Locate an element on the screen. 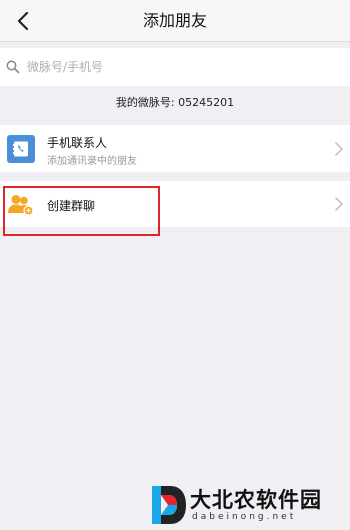 This screenshot has height=530, width=350. create-group-chat-item: 创建群聊 is located at coordinates (175, 204).